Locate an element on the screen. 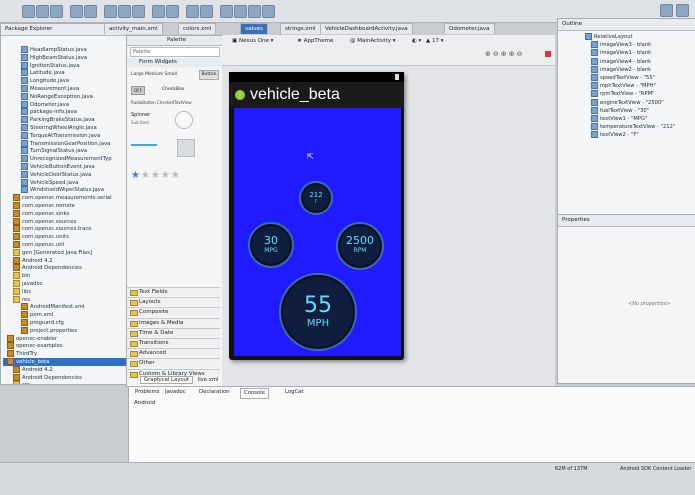 This screenshot has height=495, width=695. explorer-item: com.openxc.remote is located at coordinates (64, 206).